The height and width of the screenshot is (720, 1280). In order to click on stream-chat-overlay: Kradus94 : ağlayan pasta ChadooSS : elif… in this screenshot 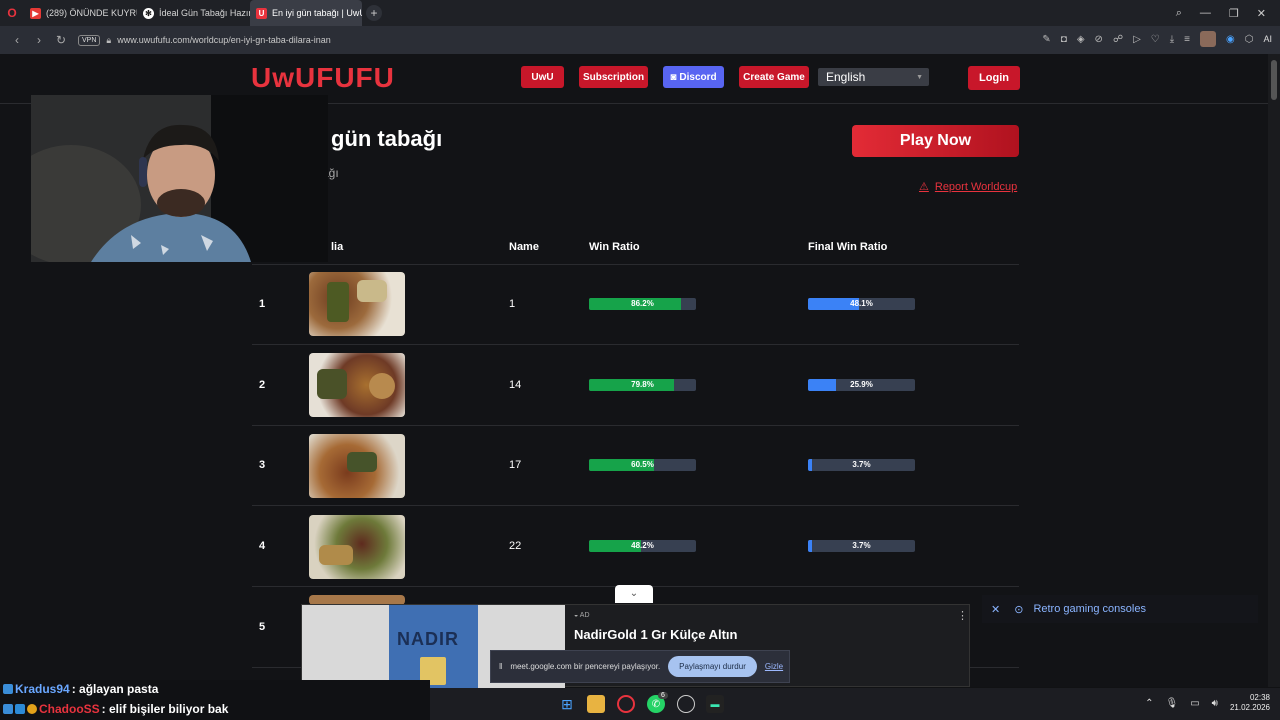, I will do `click(215, 700)`.